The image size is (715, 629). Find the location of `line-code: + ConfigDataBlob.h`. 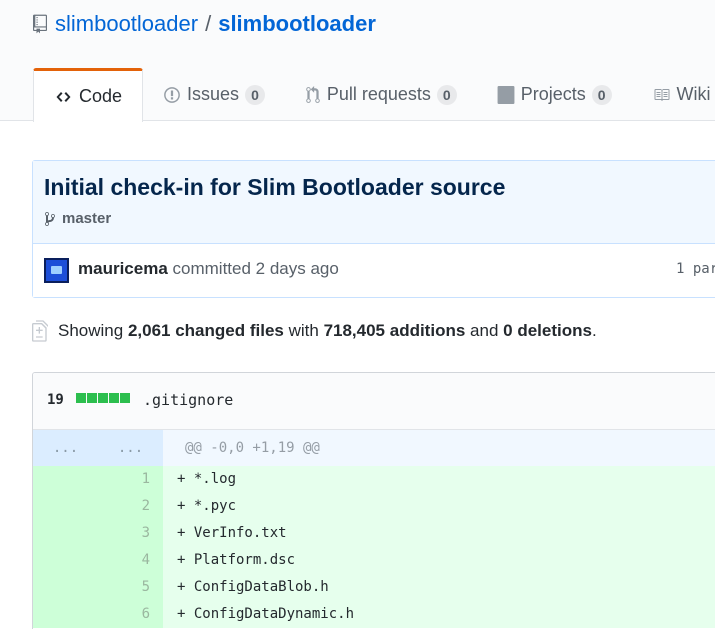

line-code: + ConfigDataBlob.h is located at coordinates (439, 587).